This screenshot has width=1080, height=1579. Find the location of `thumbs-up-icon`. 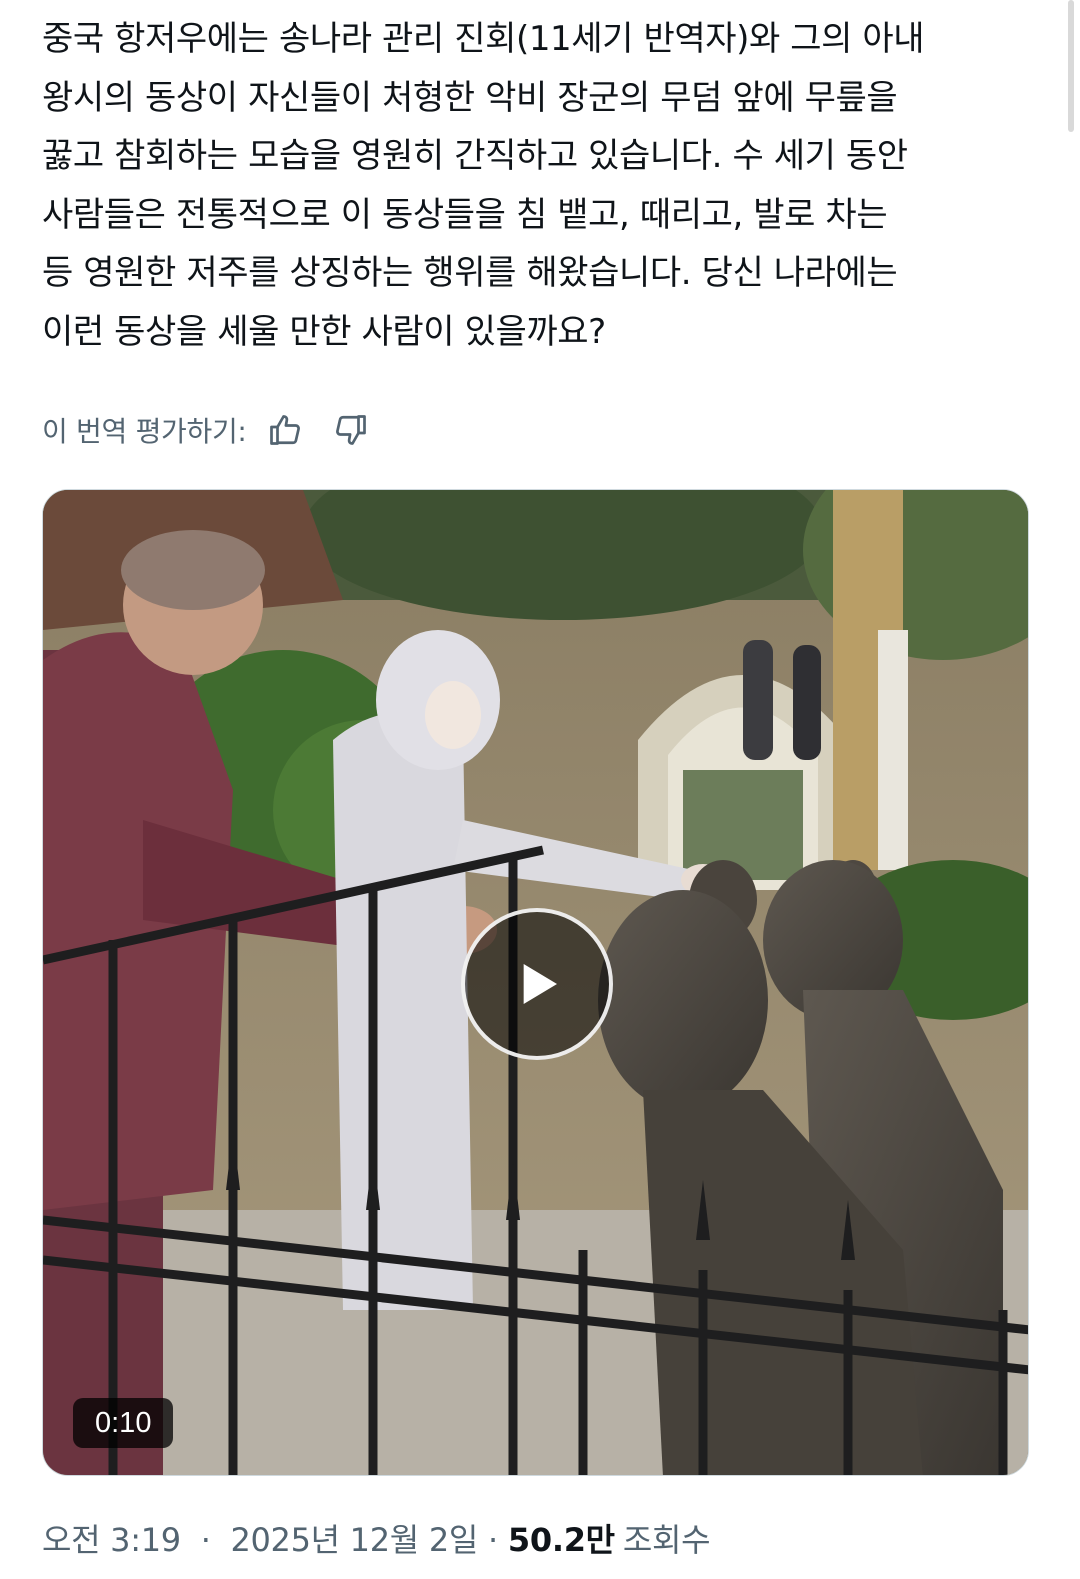

thumbs-up-icon is located at coordinates (284, 430).